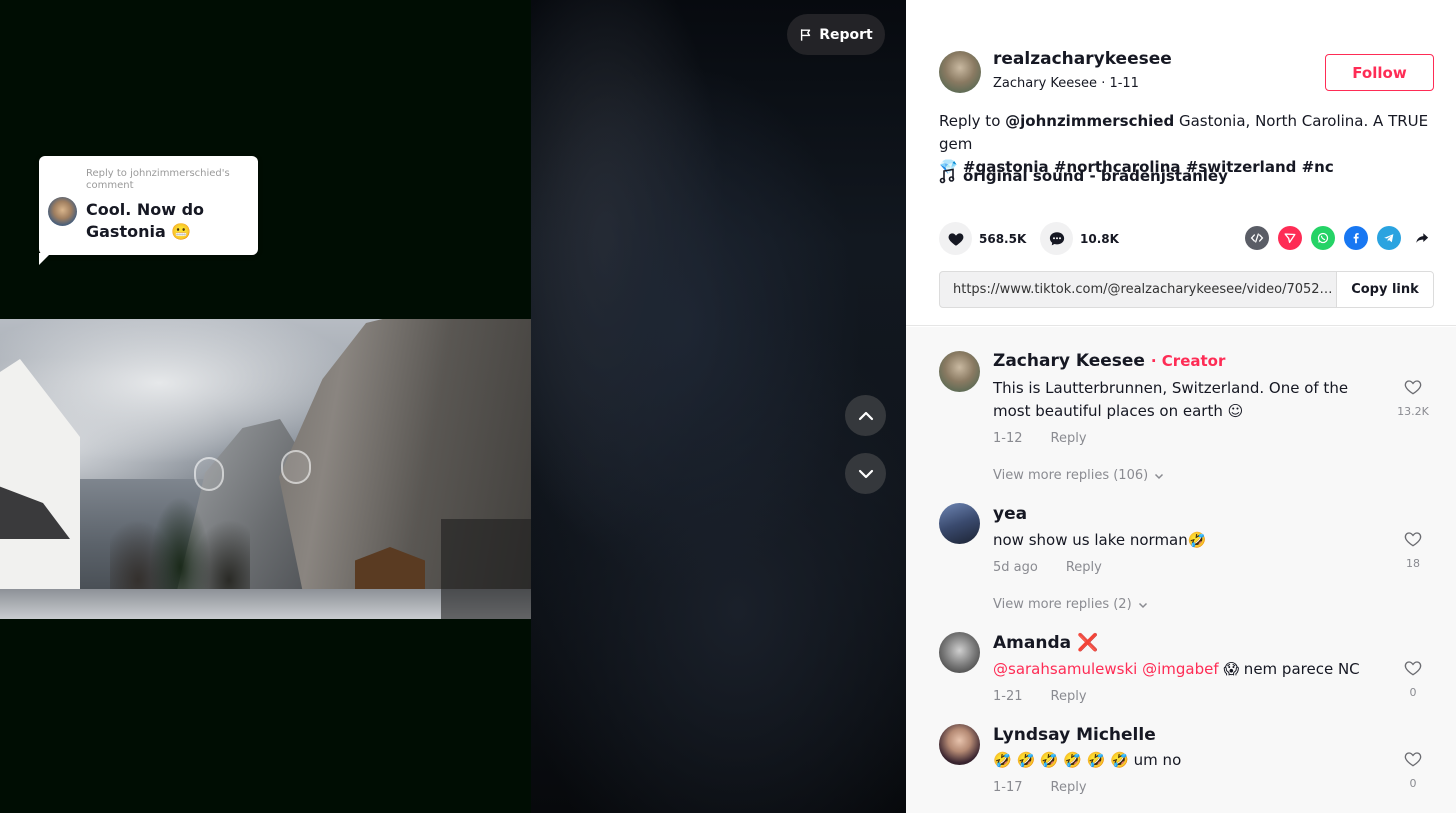 The width and height of the screenshot is (1456, 813). I want to click on video-frame, so click(265, 469).